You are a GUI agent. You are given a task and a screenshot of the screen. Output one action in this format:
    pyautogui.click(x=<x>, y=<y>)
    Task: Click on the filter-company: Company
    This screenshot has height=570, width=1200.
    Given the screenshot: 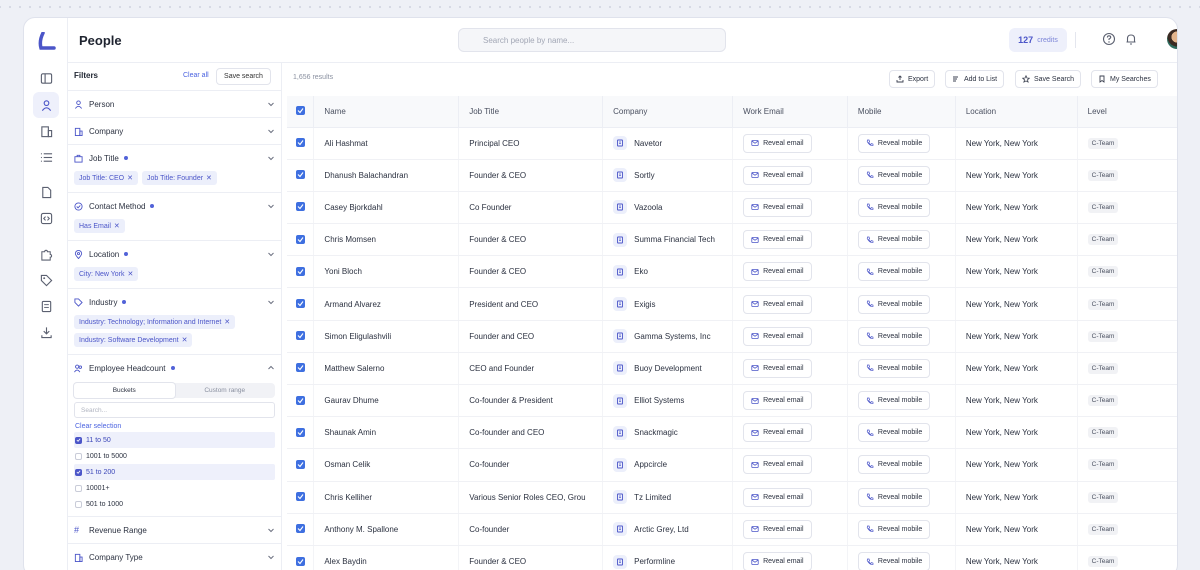 What is the action you would take?
    pyautogui.click(x=174, y=131)
    